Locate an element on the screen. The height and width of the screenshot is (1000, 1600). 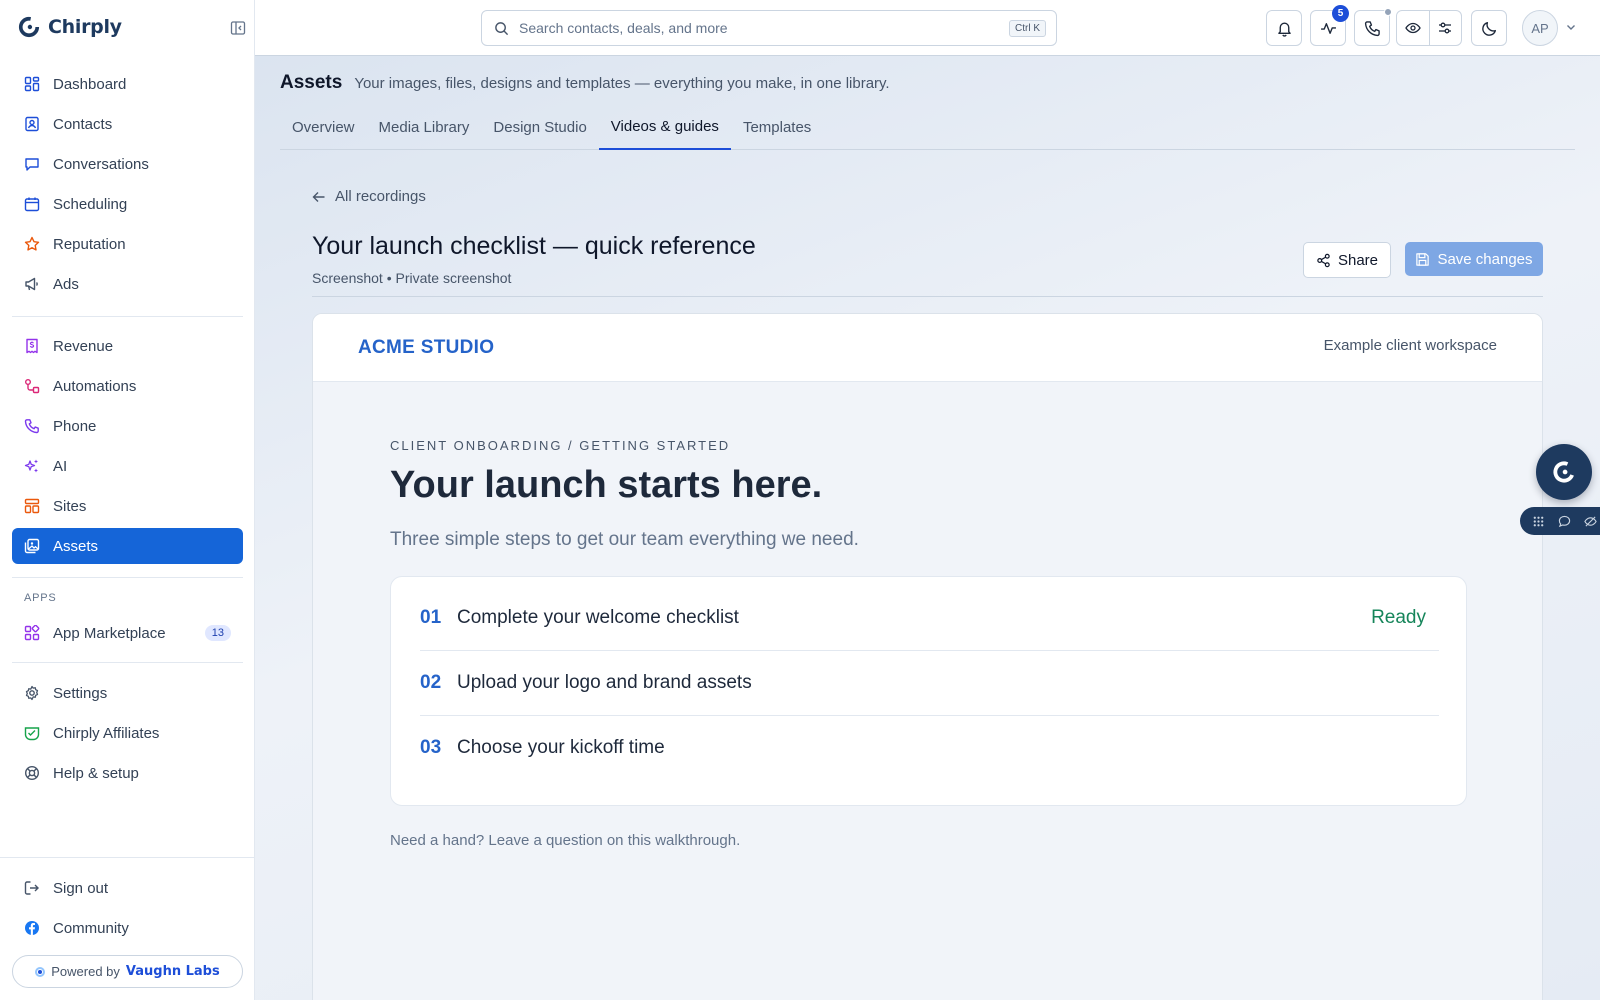
sidebar-item-app-marketplace: App Marketplace 13 is located at coordinates (127, 633).